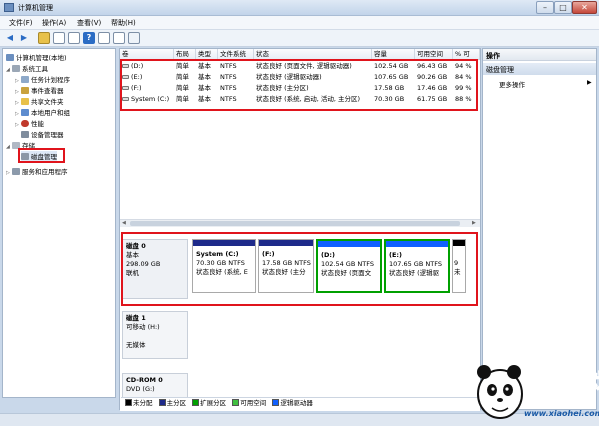 Image resolution: width=599 pixels, height=426 pixels. Describe the element at coordinates (25, 79) in the screenshot. I see `clock-icon` at that location.